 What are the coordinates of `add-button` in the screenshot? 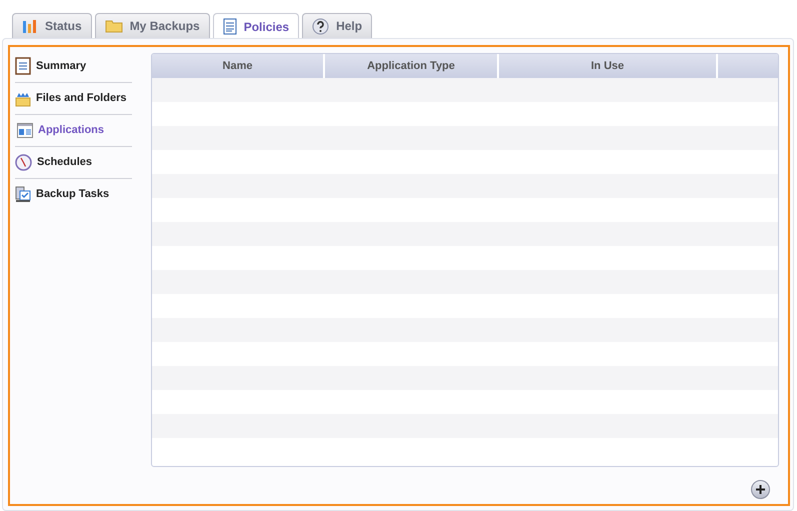 It's located at (760, 489).